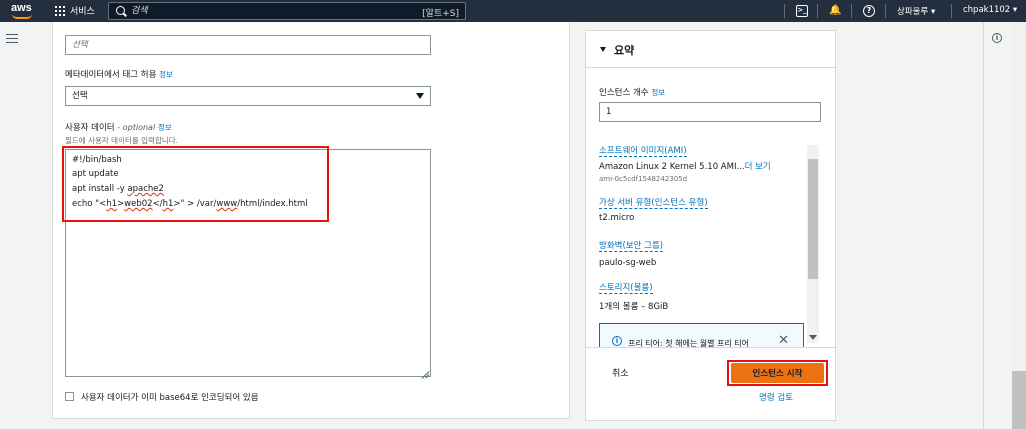 This screenshot has height=429, width=1026. Describe the element at coordinates (643, 179) in the screenshot. I see `ami-id: ami-0c5cdf1548242305d` at that location.